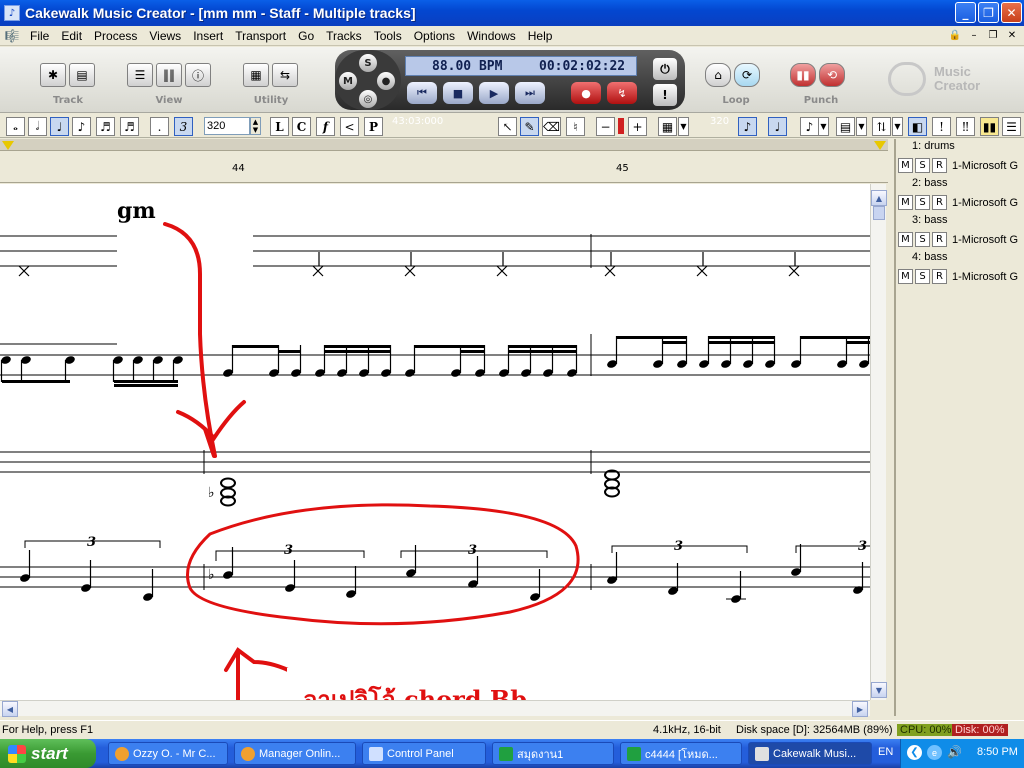 The height and width of the screenshot is (768, 1024). I want to click on grid-icon: ▦, so click(667, 126).